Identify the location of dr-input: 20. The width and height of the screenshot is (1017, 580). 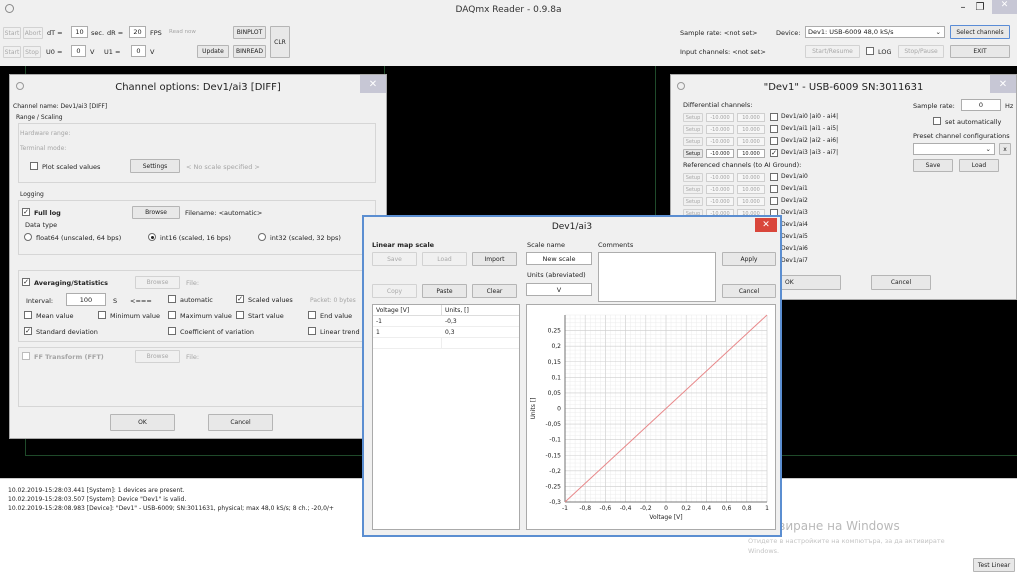
(137, 32).